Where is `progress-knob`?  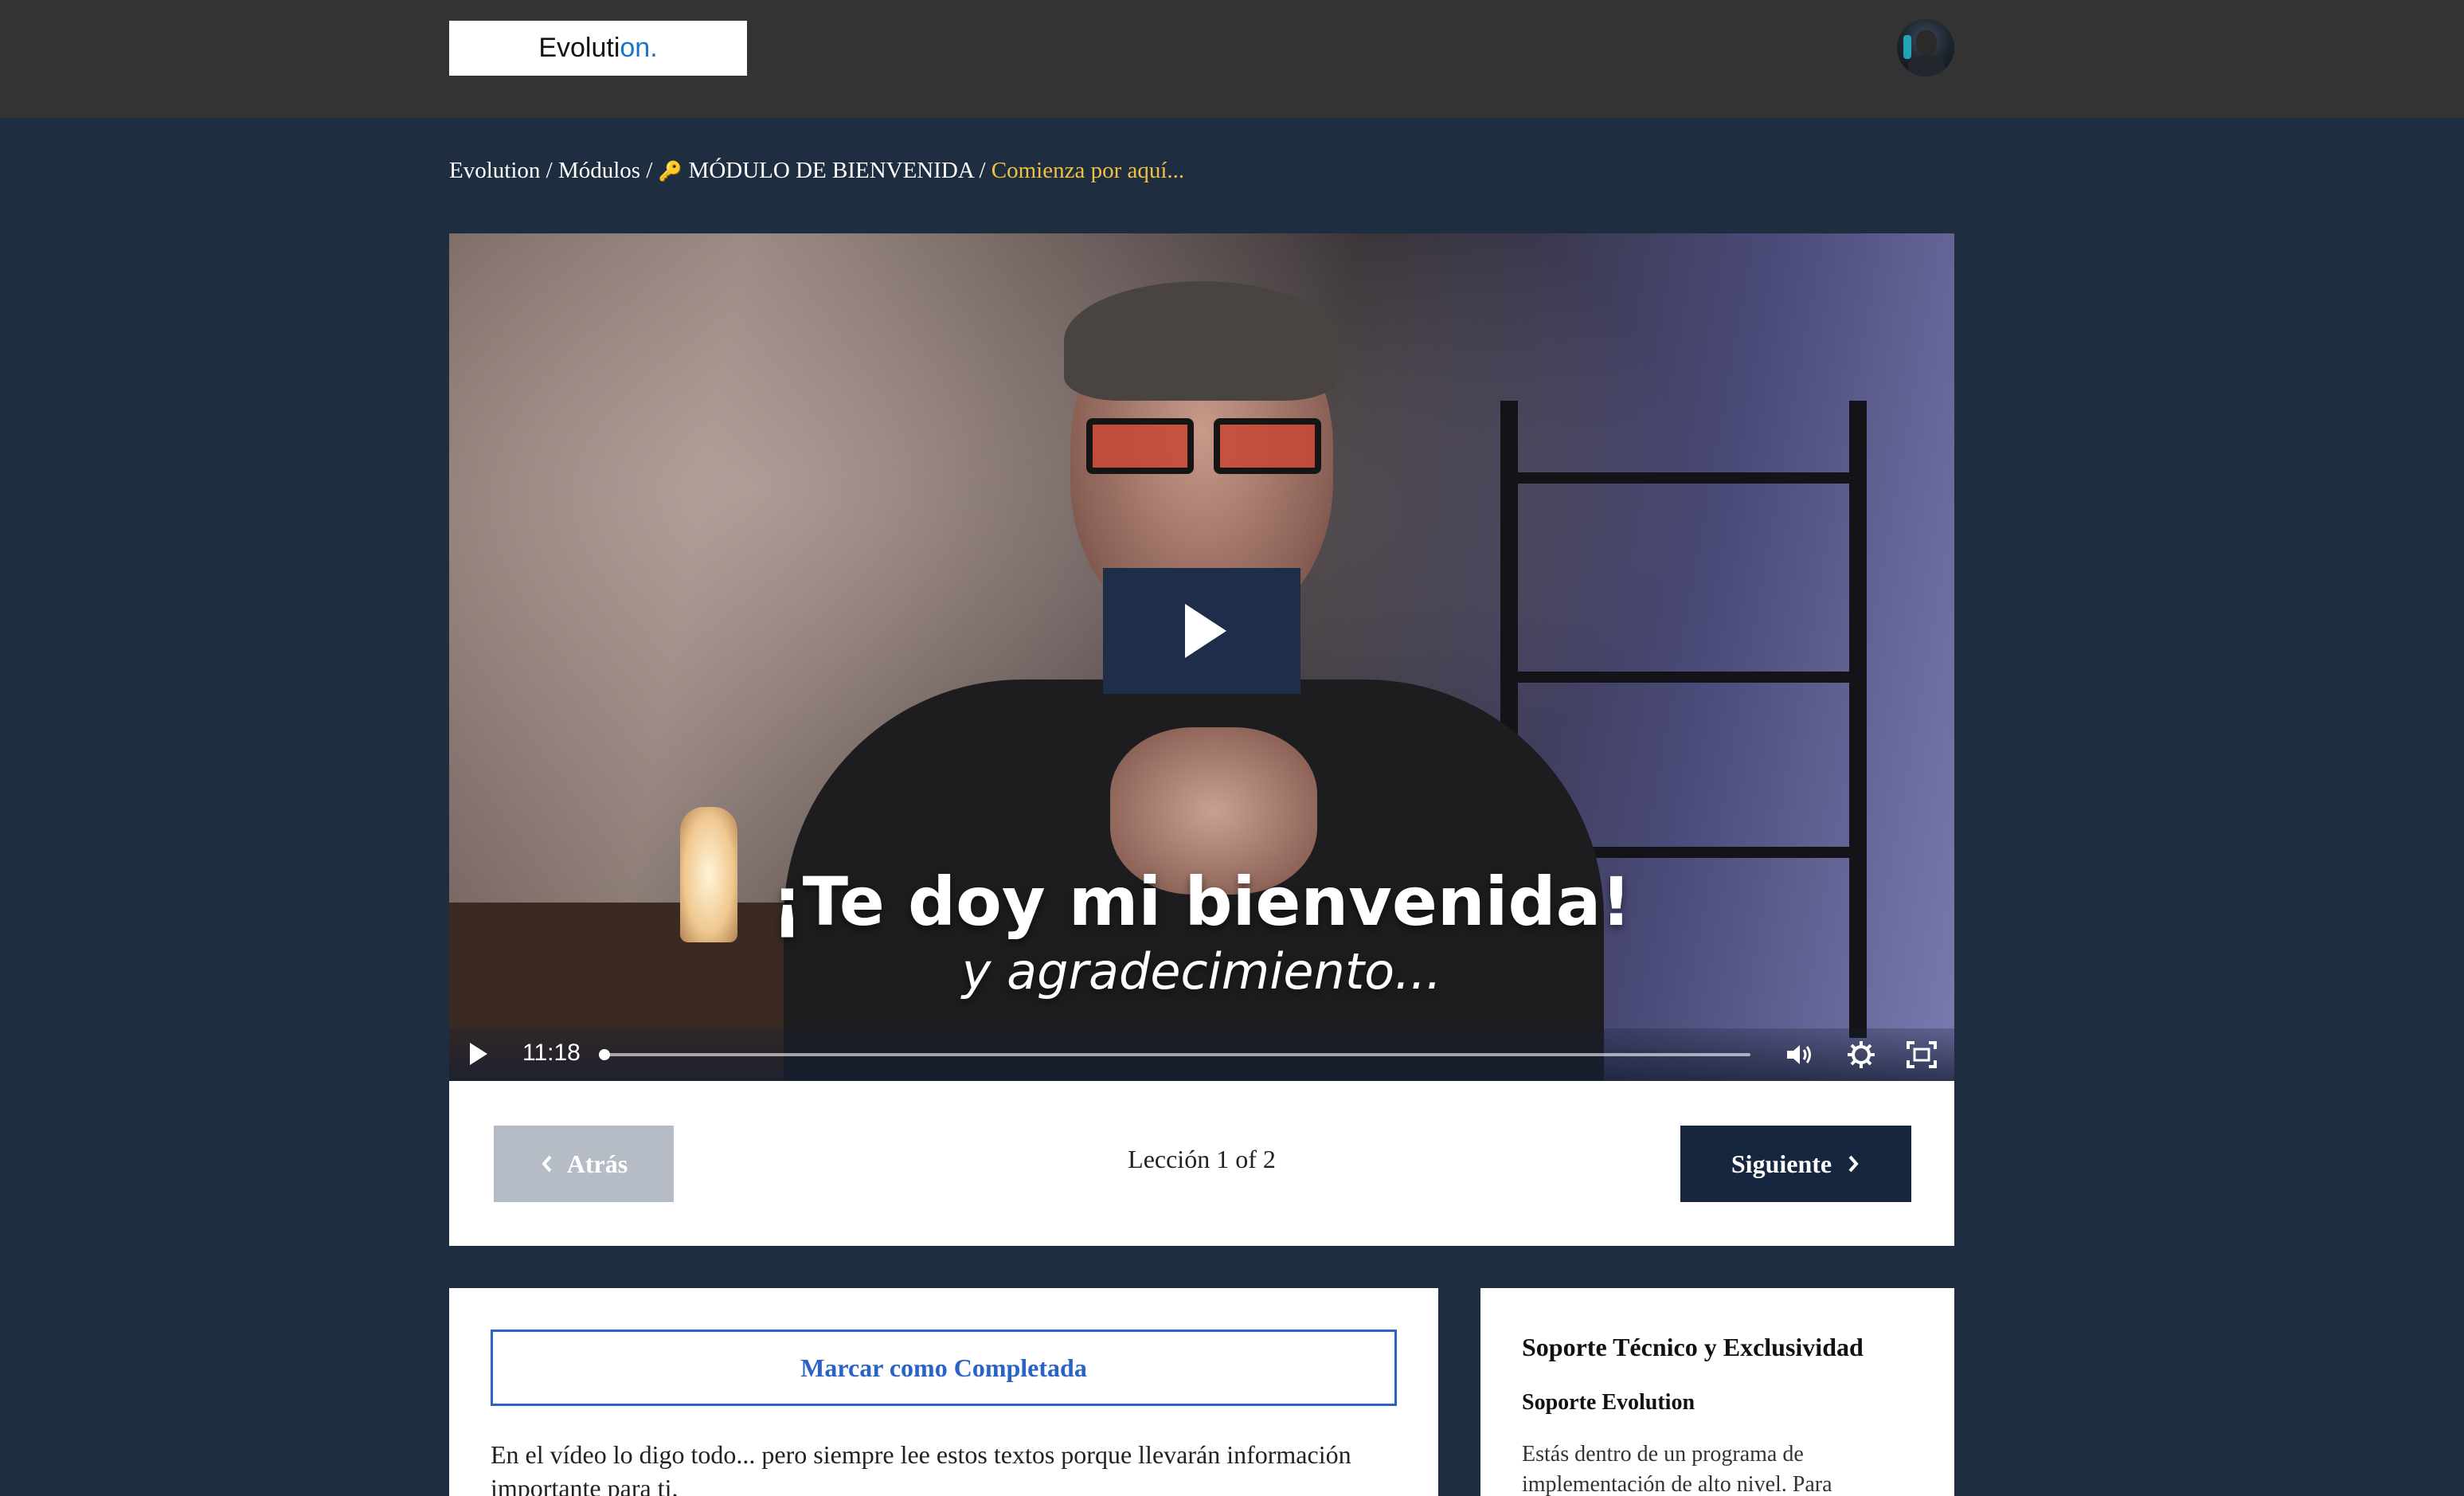 progress-knob is located at coordinates (604, 1054).